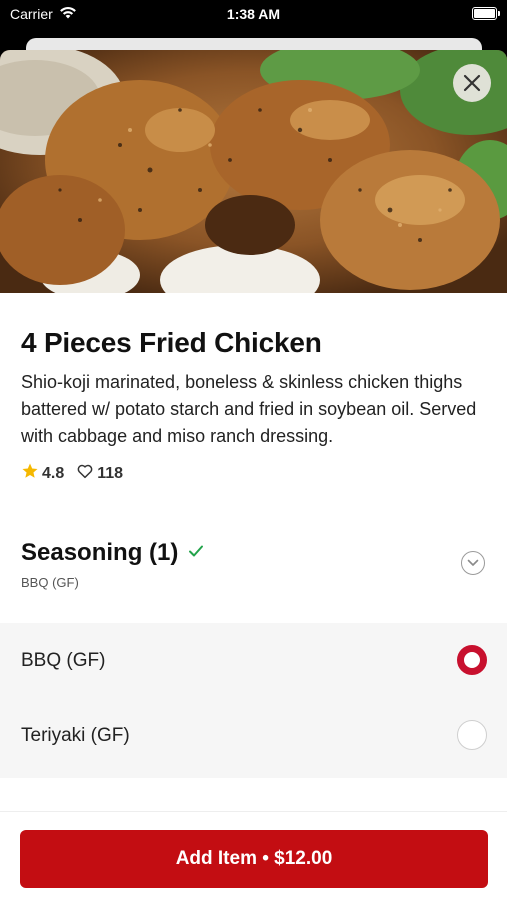 The width and height of the screenshot is (507, 900). I want to click on radio-unselected, so click(472, 735).